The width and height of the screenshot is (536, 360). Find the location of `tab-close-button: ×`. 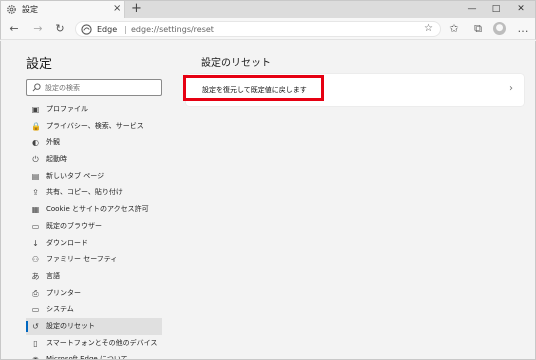

tab-close-button: × is located at coordinates (117, 9).